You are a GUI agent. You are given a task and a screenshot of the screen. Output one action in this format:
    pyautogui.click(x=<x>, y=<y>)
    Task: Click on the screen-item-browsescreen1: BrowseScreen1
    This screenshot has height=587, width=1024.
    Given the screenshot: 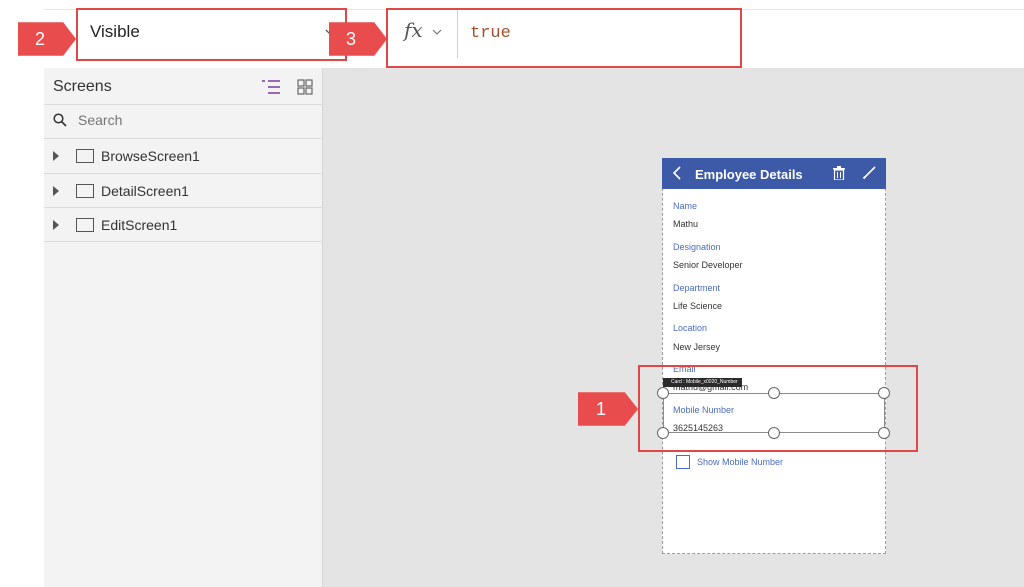 What is the action you would take?
    pyautogui.click(x=183, y=156)
    